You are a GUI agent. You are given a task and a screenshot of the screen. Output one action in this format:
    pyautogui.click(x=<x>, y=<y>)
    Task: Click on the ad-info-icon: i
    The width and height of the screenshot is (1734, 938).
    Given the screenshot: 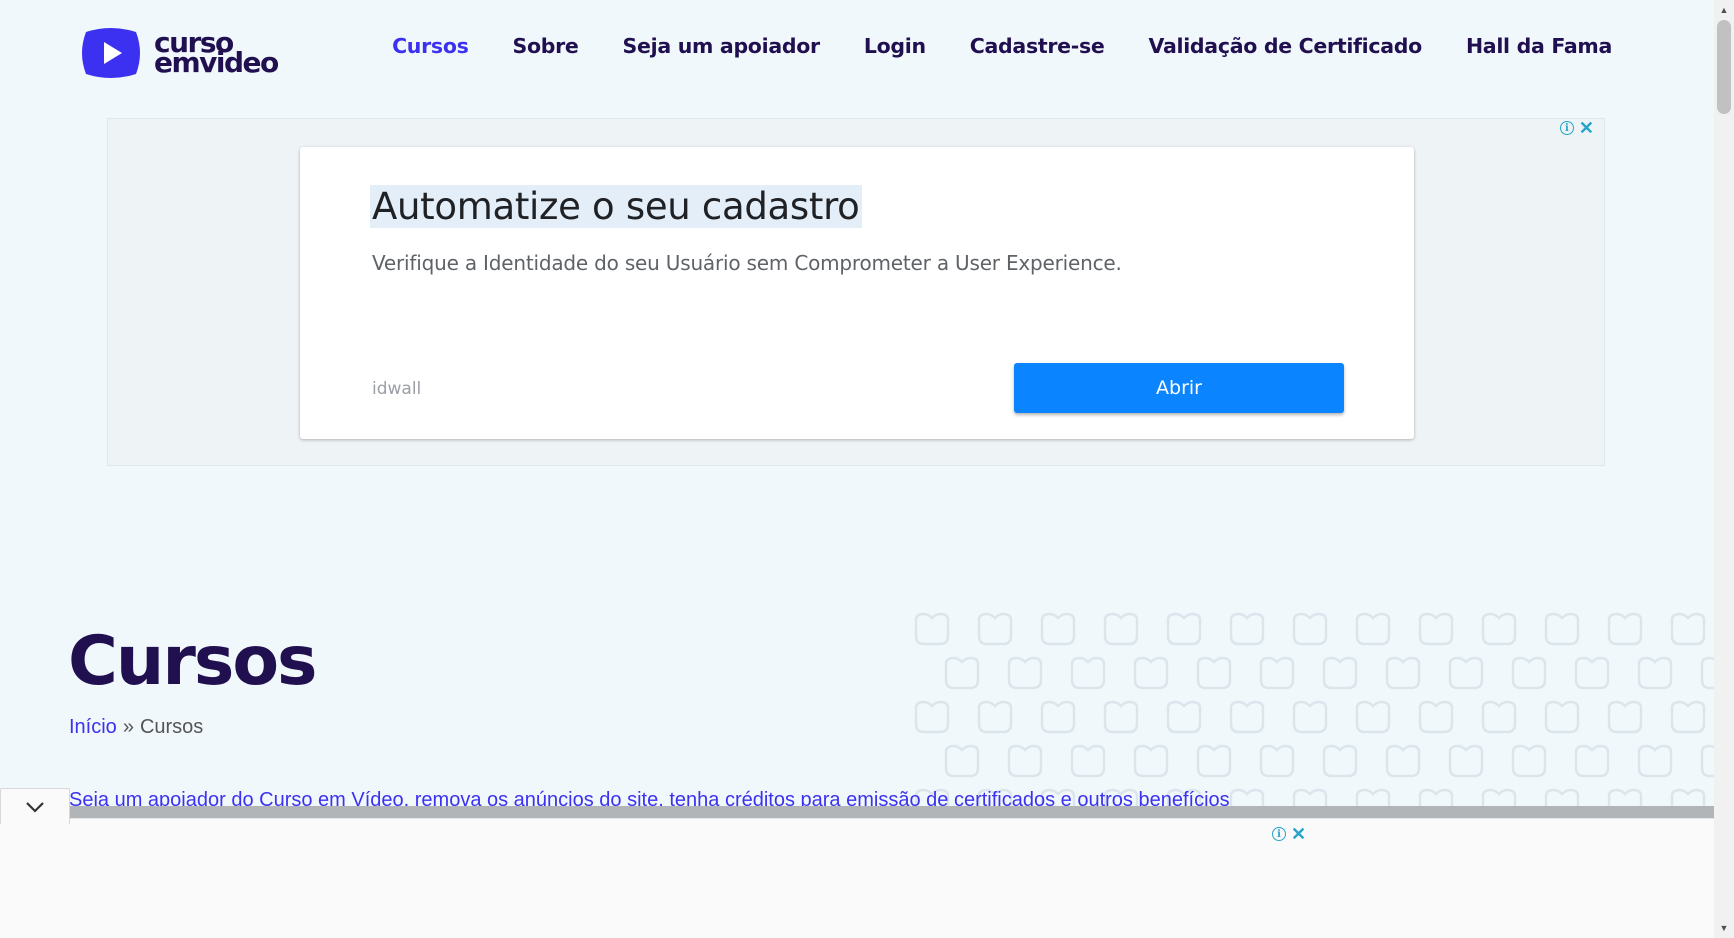 What is the action you would take?
    pyautogui.click(x=1566, y=128)
    